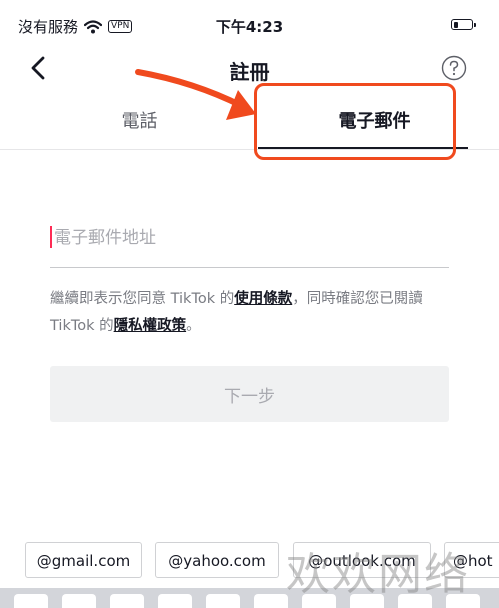 The image size is (499, 608). I want to click on page-title: 註冊, so click(249, 72).